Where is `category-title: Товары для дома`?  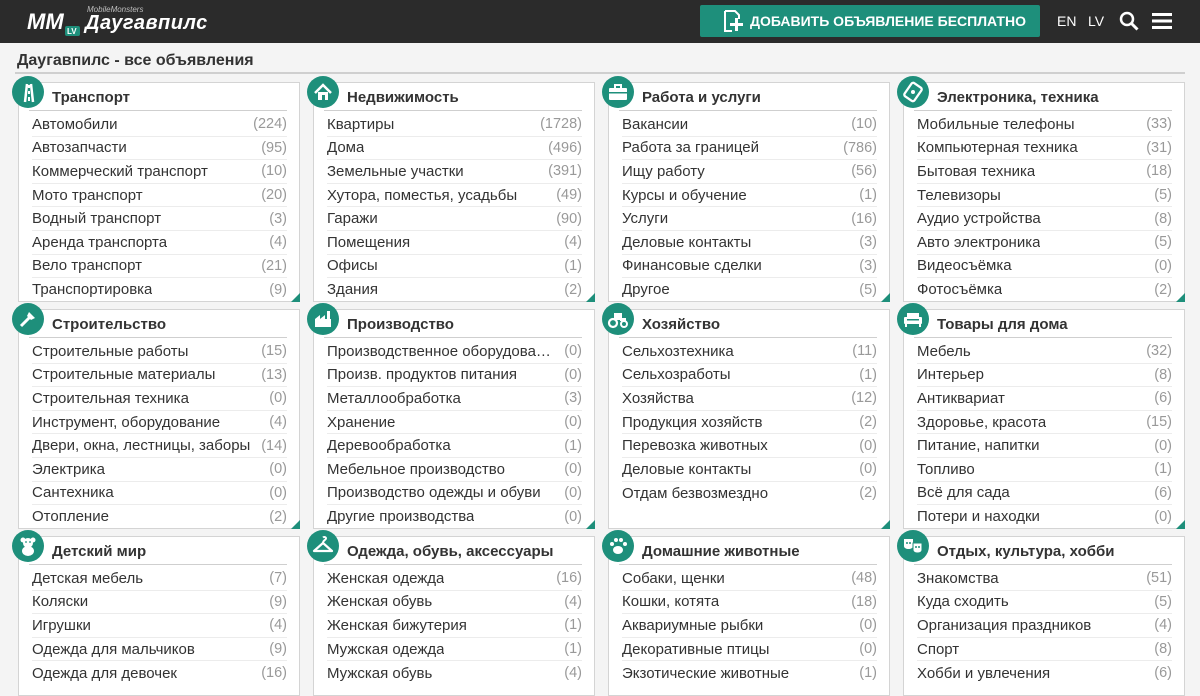
category-title: Товары для дома is located at coordinates (1002, 324).